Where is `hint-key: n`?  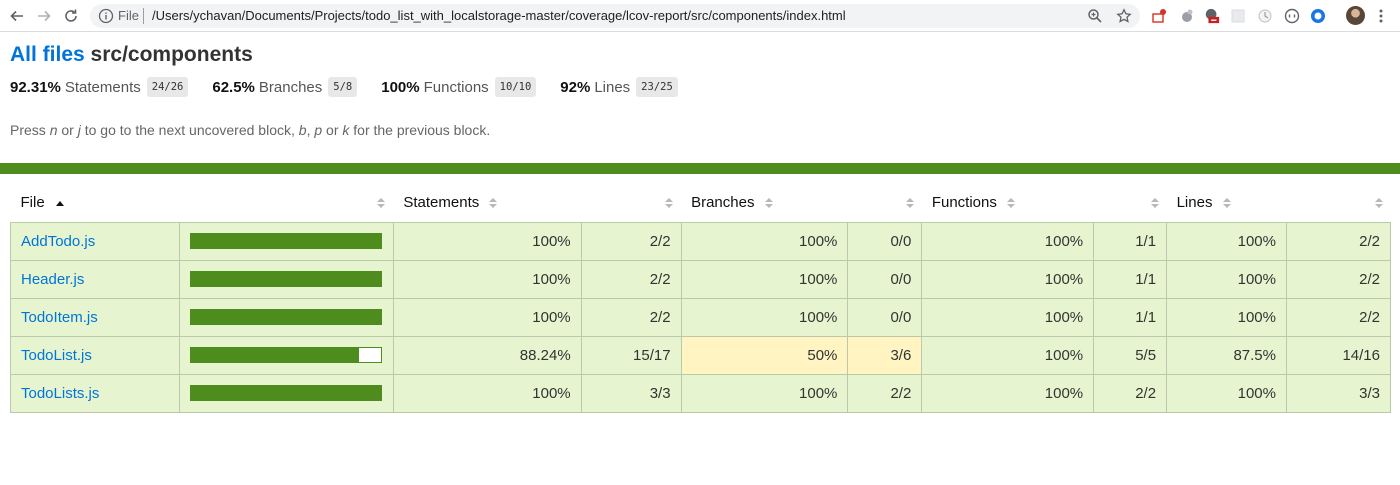 hint-key: n is located at coordinates (53, 130).